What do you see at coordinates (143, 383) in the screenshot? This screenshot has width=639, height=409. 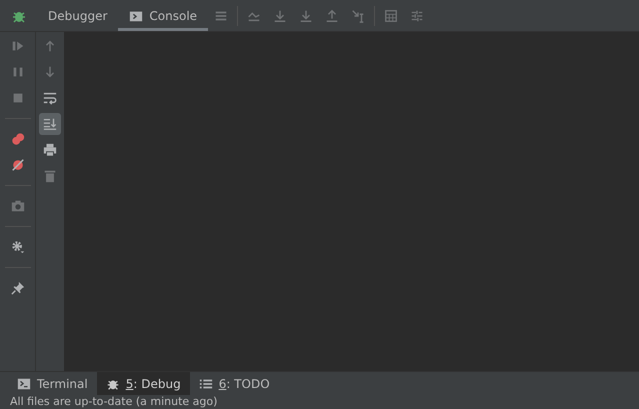 I see `tool-window-tab: 5: Debug` at bounding box center [143, 383].